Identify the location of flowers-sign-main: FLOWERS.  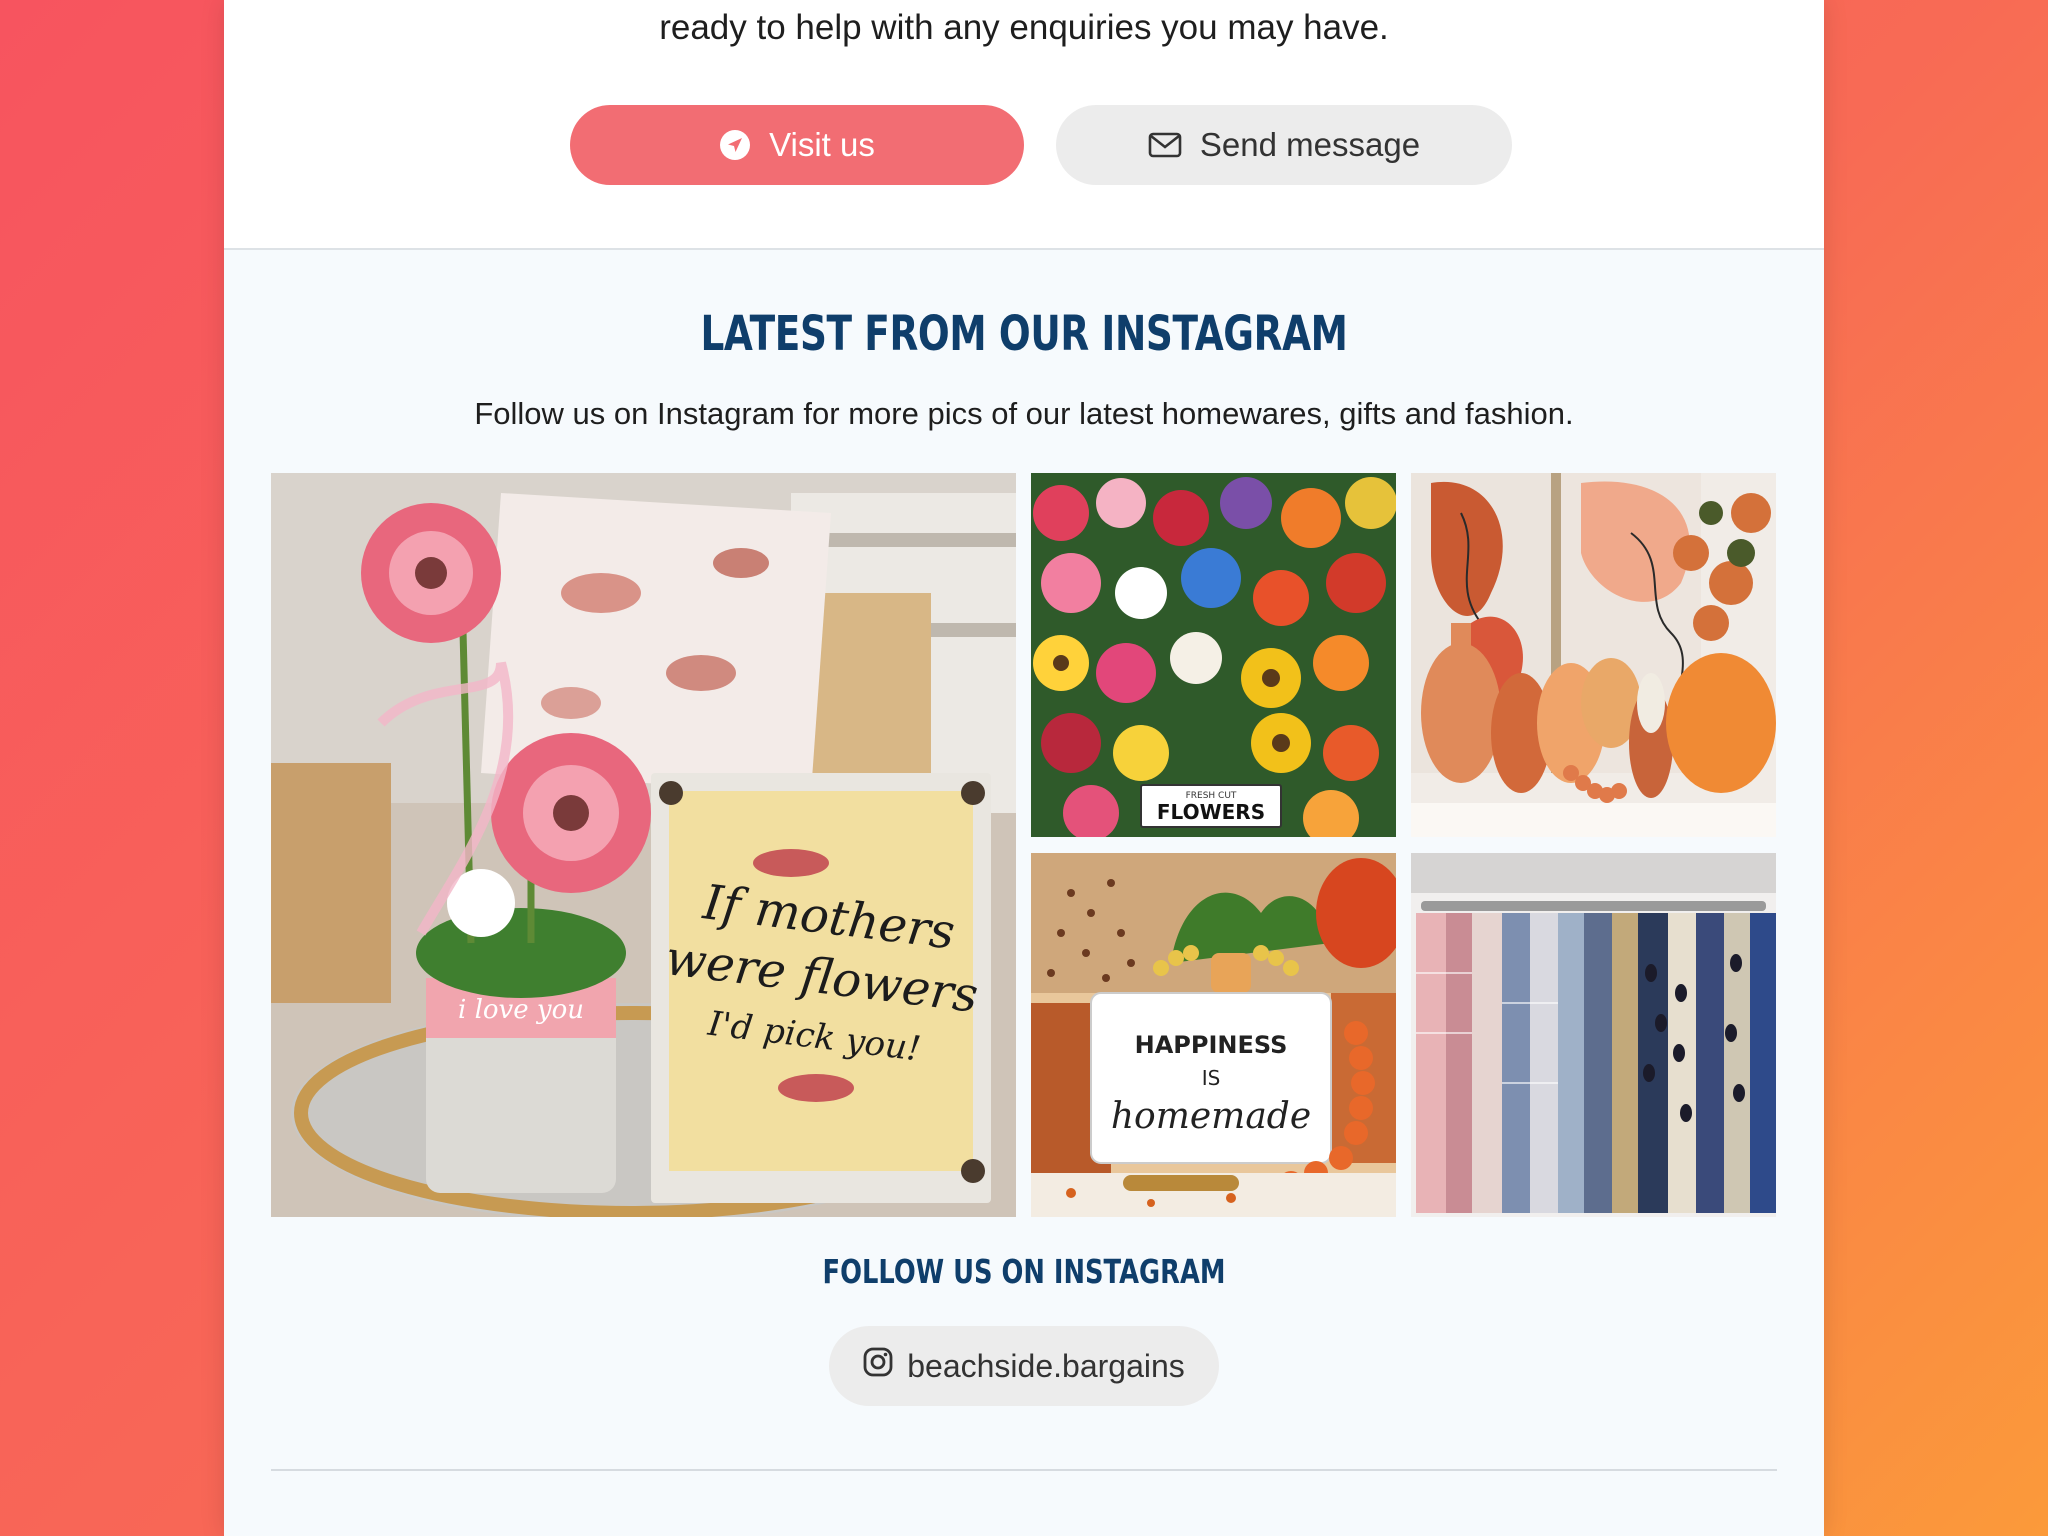
(1211, 812).